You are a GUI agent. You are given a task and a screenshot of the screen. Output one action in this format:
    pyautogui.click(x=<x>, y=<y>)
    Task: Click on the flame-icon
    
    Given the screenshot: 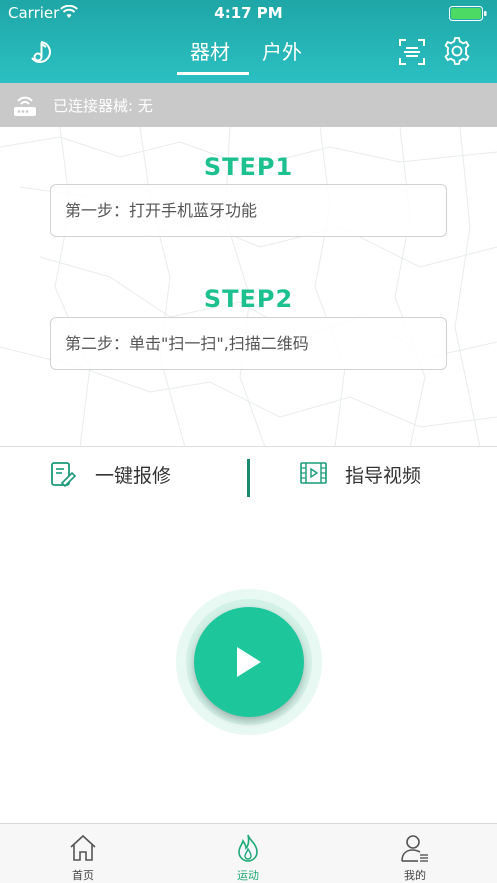 What is the action you would take?
    pyautogui.click(x=248, y=848)
    